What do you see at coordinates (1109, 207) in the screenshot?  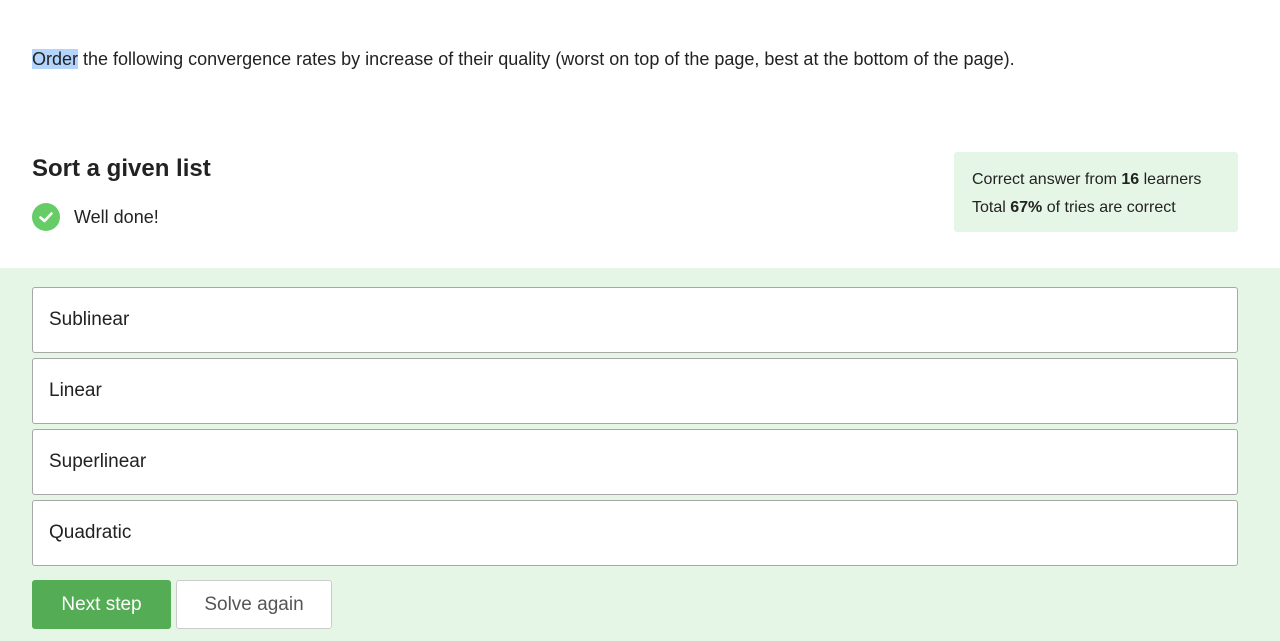 I see `stats-percent-suffix: of tries are correct` at bounding box center [1109, 207].